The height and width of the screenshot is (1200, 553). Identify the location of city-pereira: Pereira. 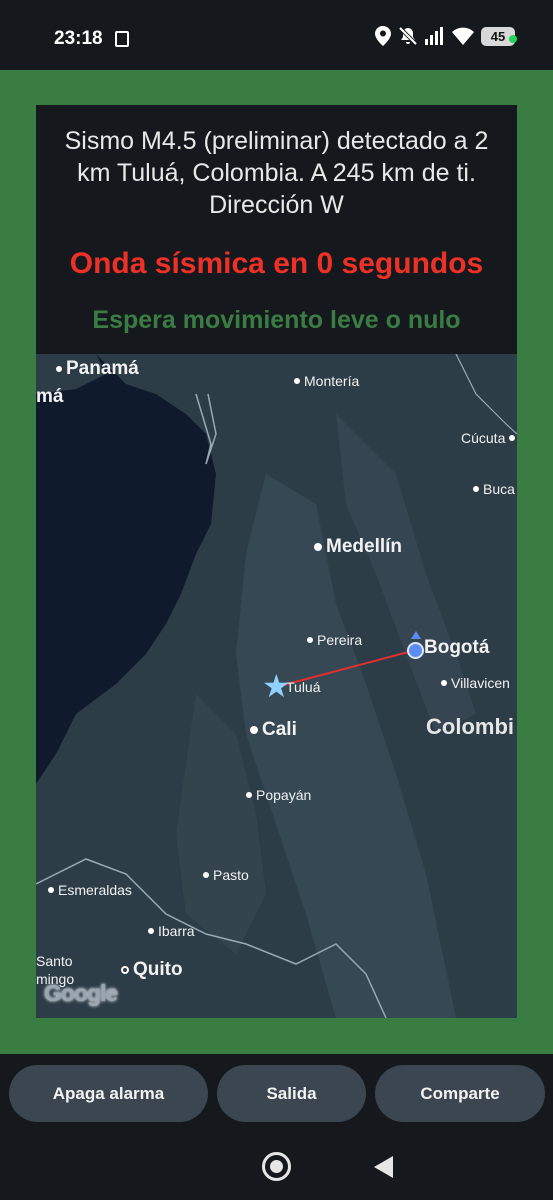
(334, 640).